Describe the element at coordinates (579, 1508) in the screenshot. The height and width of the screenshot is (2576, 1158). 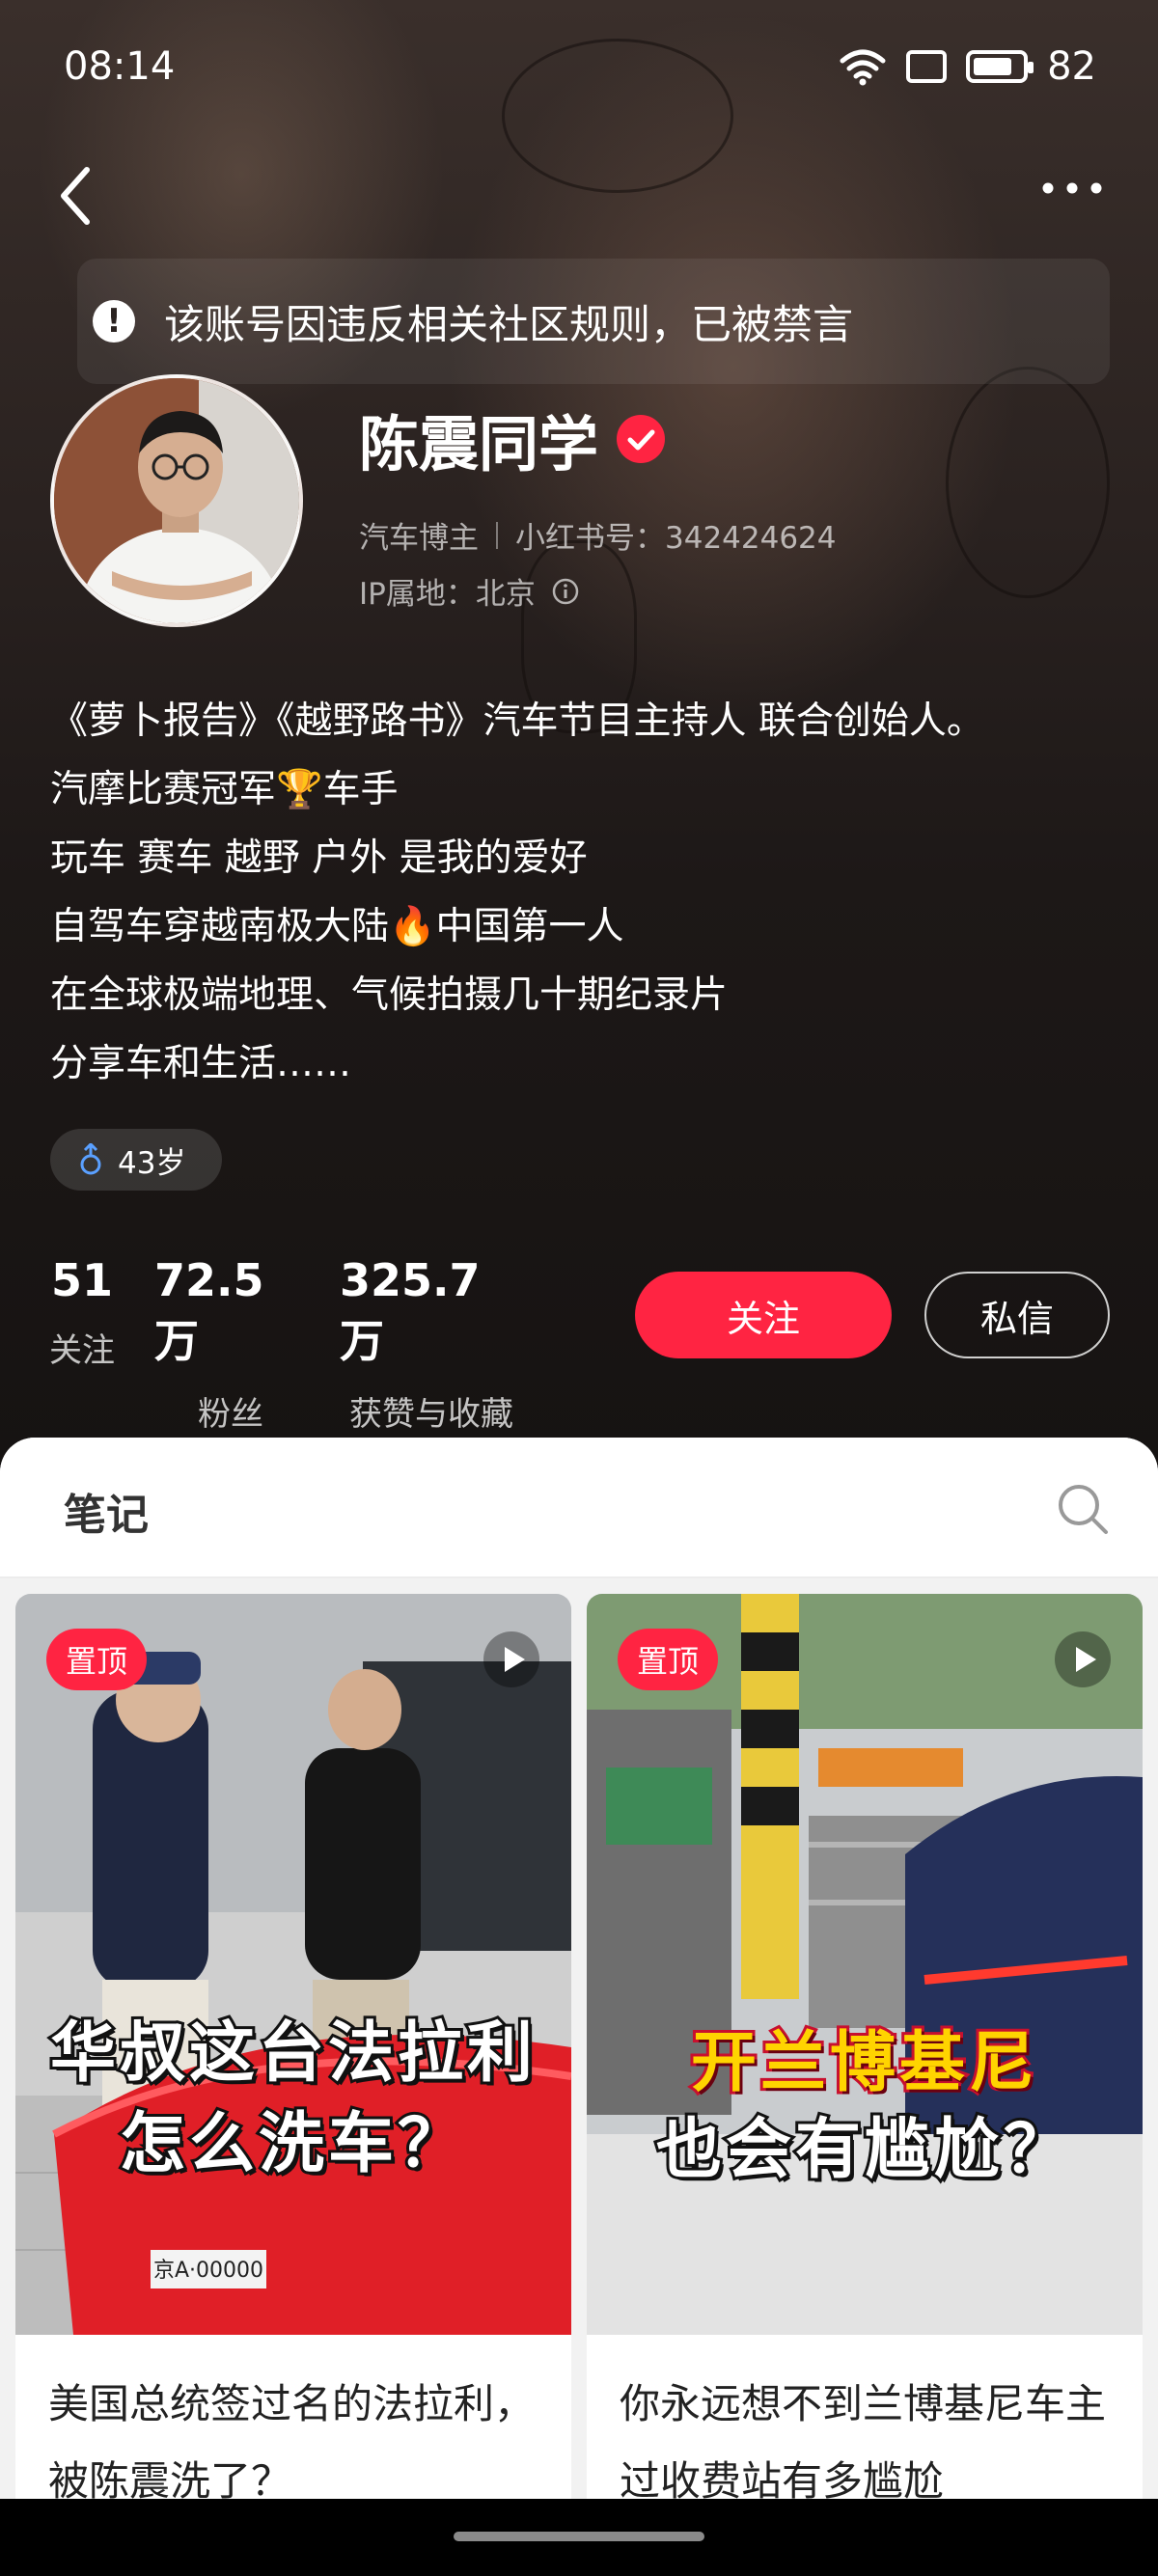
I see `tab-bar: 笔记` at that location.